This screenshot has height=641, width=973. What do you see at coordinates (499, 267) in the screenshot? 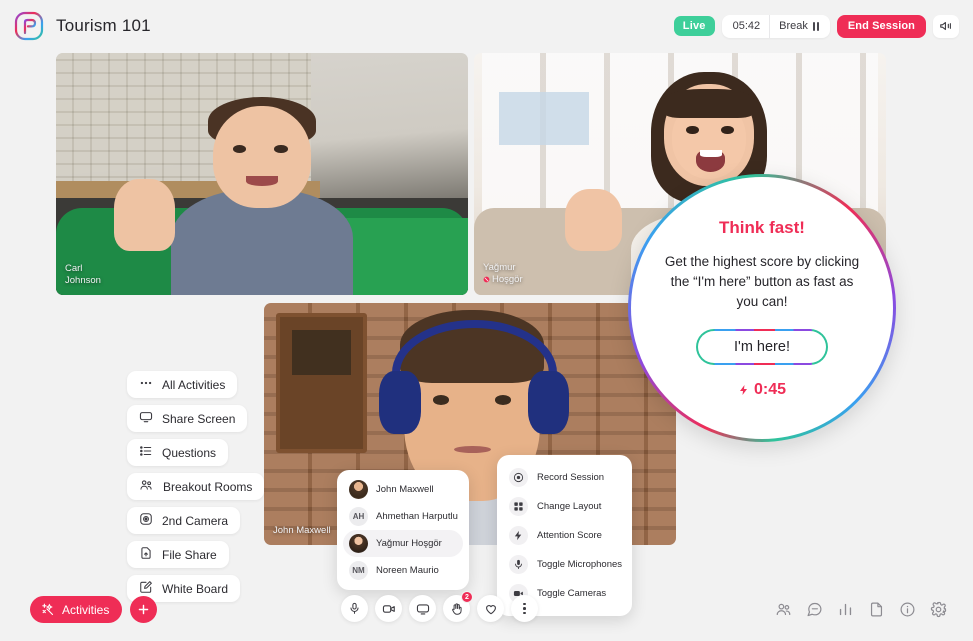
I see `name-line-1: Yağmur` at bounding box center [499, 267].